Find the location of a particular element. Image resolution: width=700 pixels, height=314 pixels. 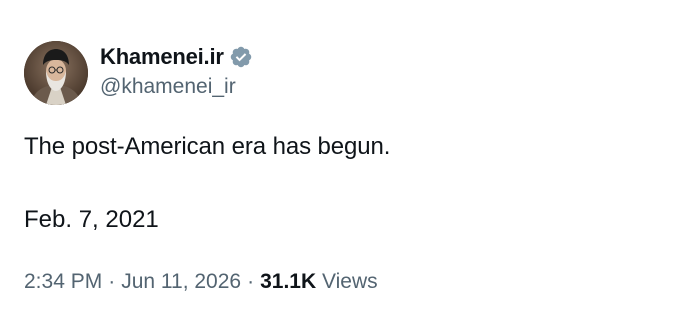

avatar-portrait-icon is located at coordinates (56, 73).